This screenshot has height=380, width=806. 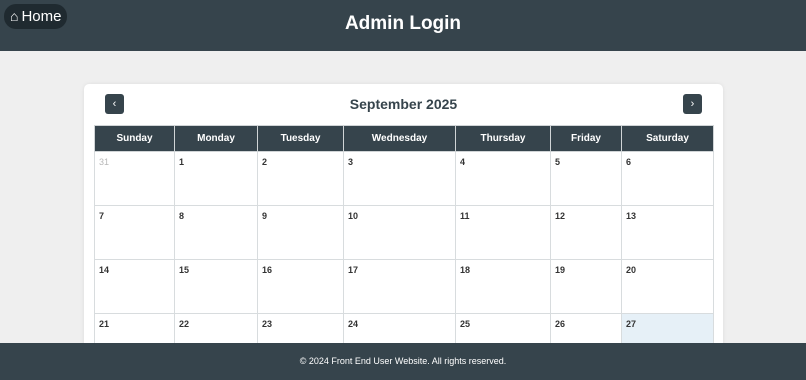 I want to click on day-cell: 18, so click(x=503, y=286).